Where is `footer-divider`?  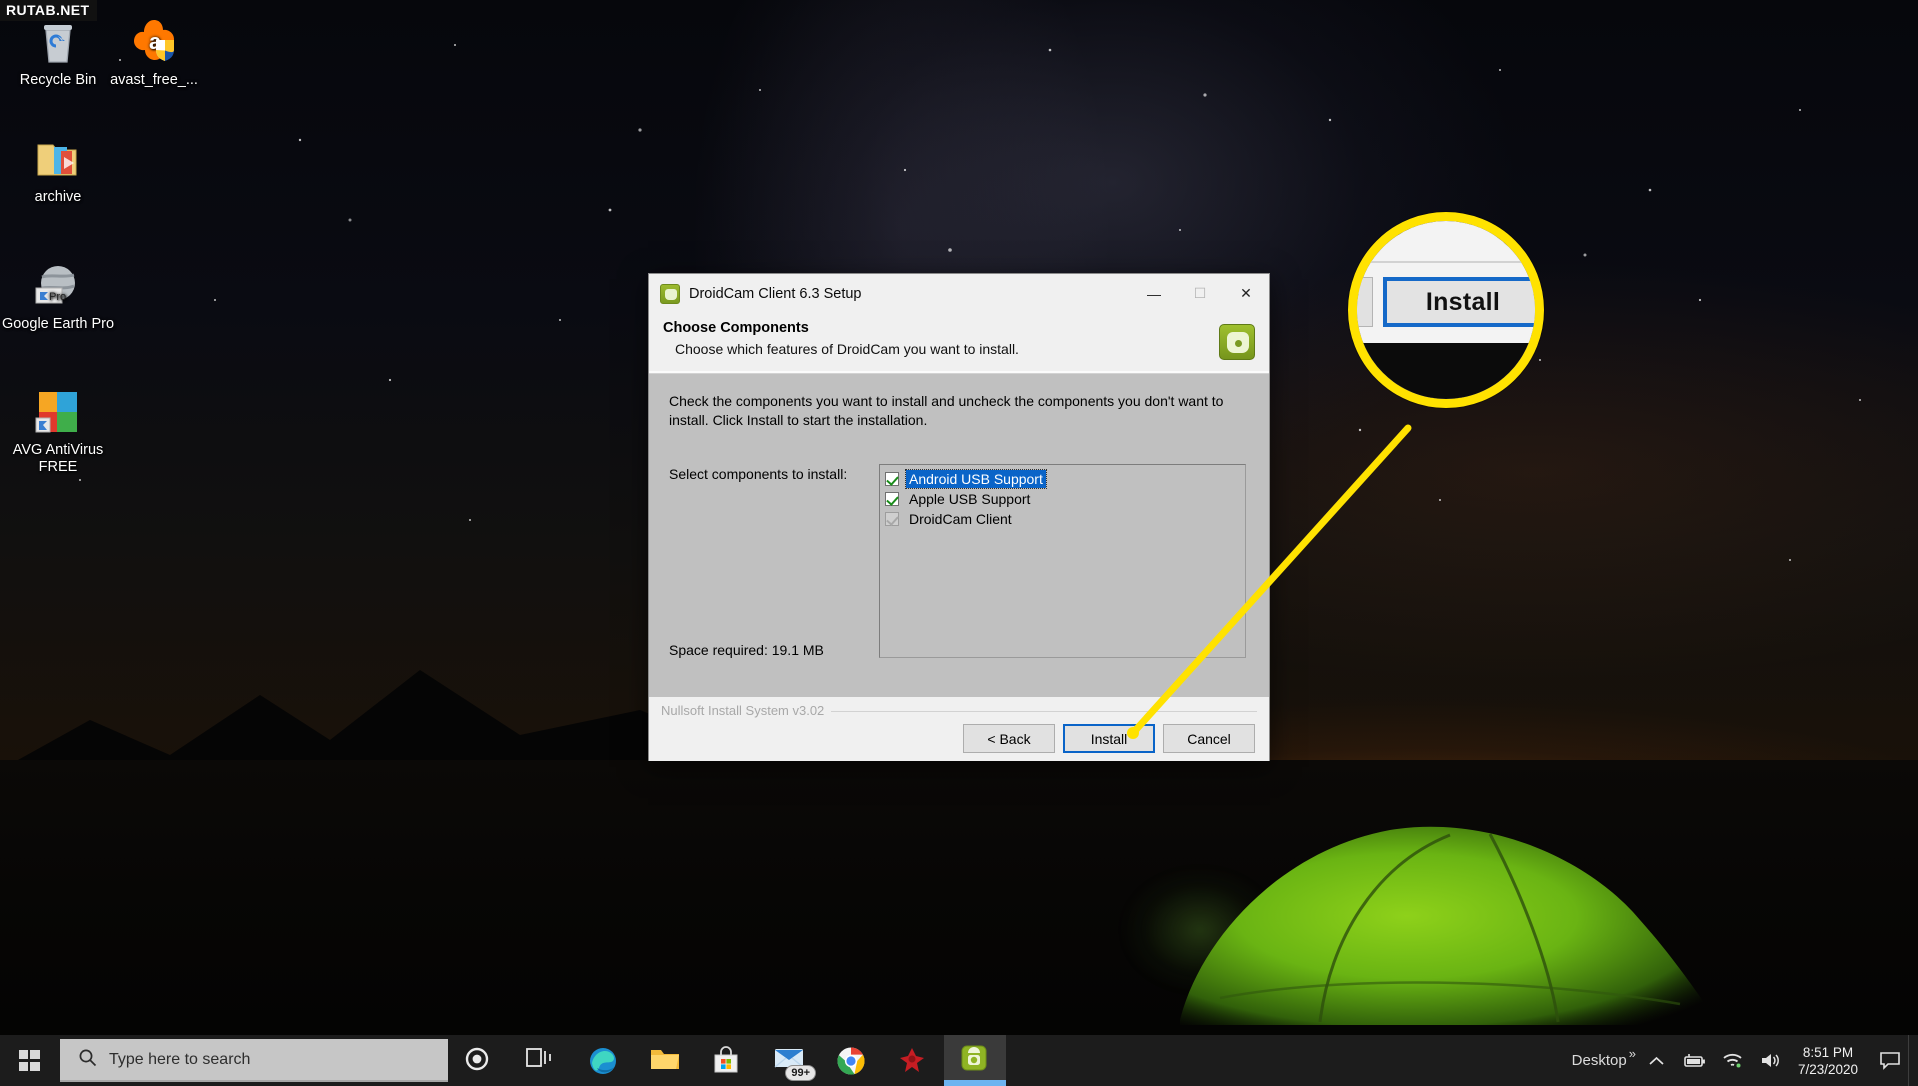 footer-divider is located at coordinates (1044, 711).